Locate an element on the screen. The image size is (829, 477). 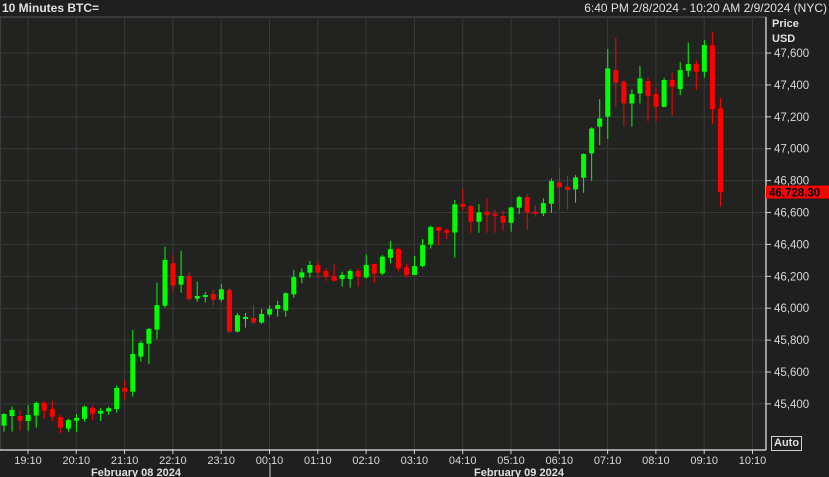
y-tick-label: 46,000 is located at coordinates (791, 309).